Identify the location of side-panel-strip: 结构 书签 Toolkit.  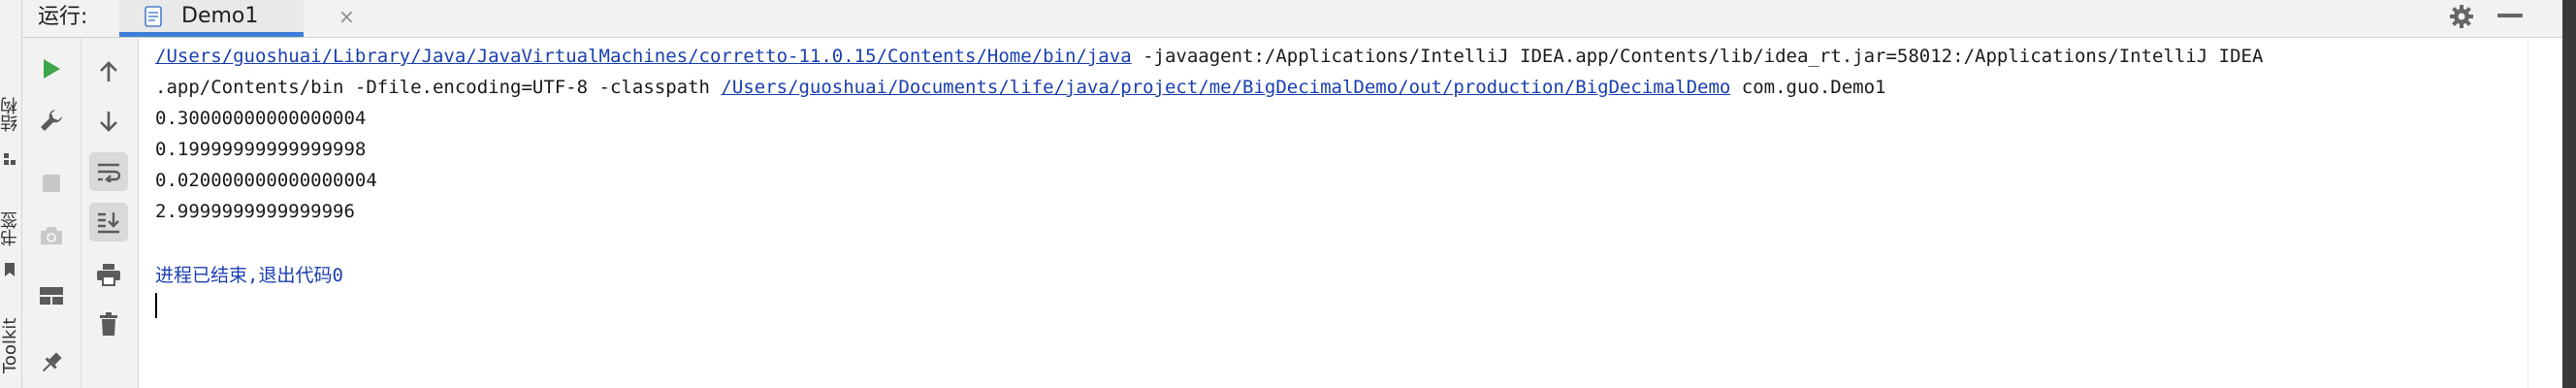
(11, 194).